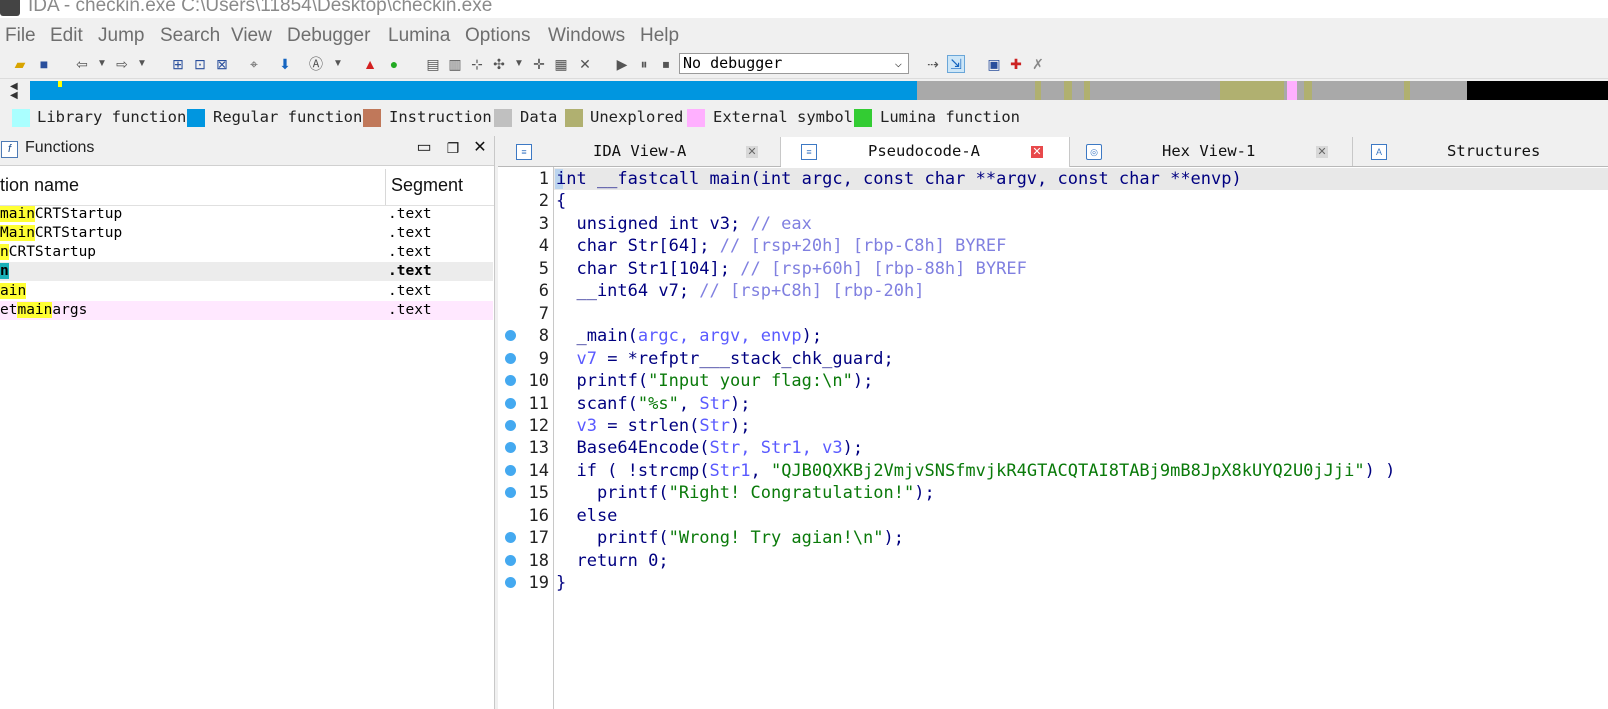 The width and height of the screenshot is (1608, 709). I want to click on code-icon: ▤, so click(433, 64).